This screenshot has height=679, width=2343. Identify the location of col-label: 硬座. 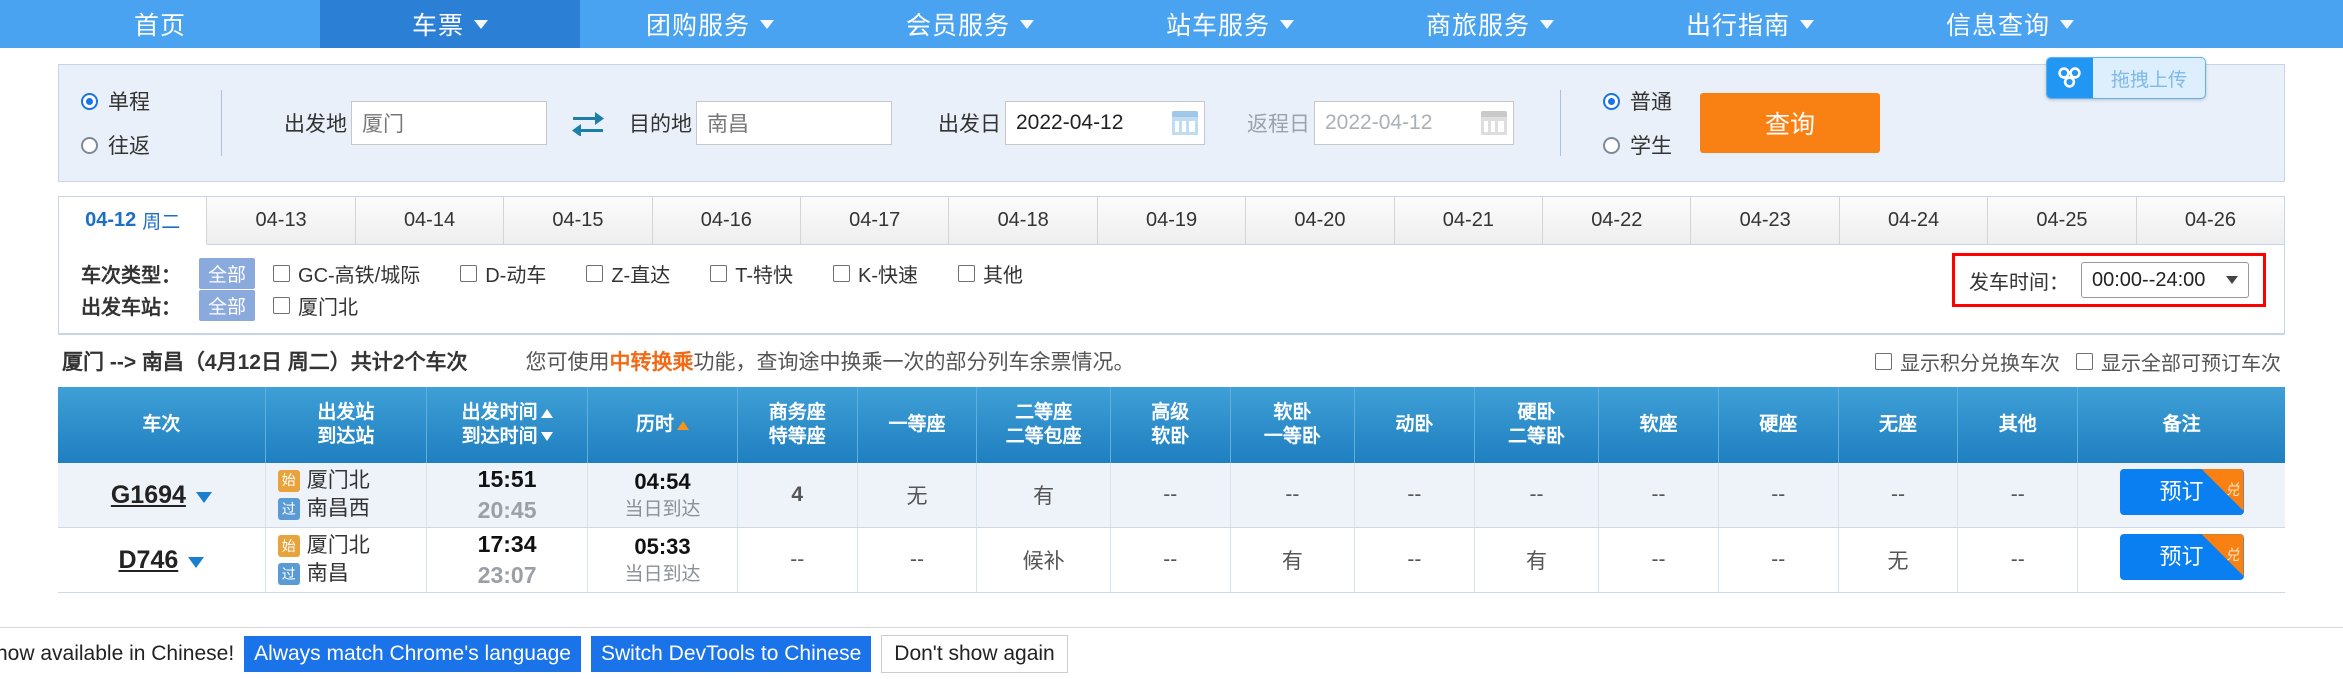
(1778, 425).